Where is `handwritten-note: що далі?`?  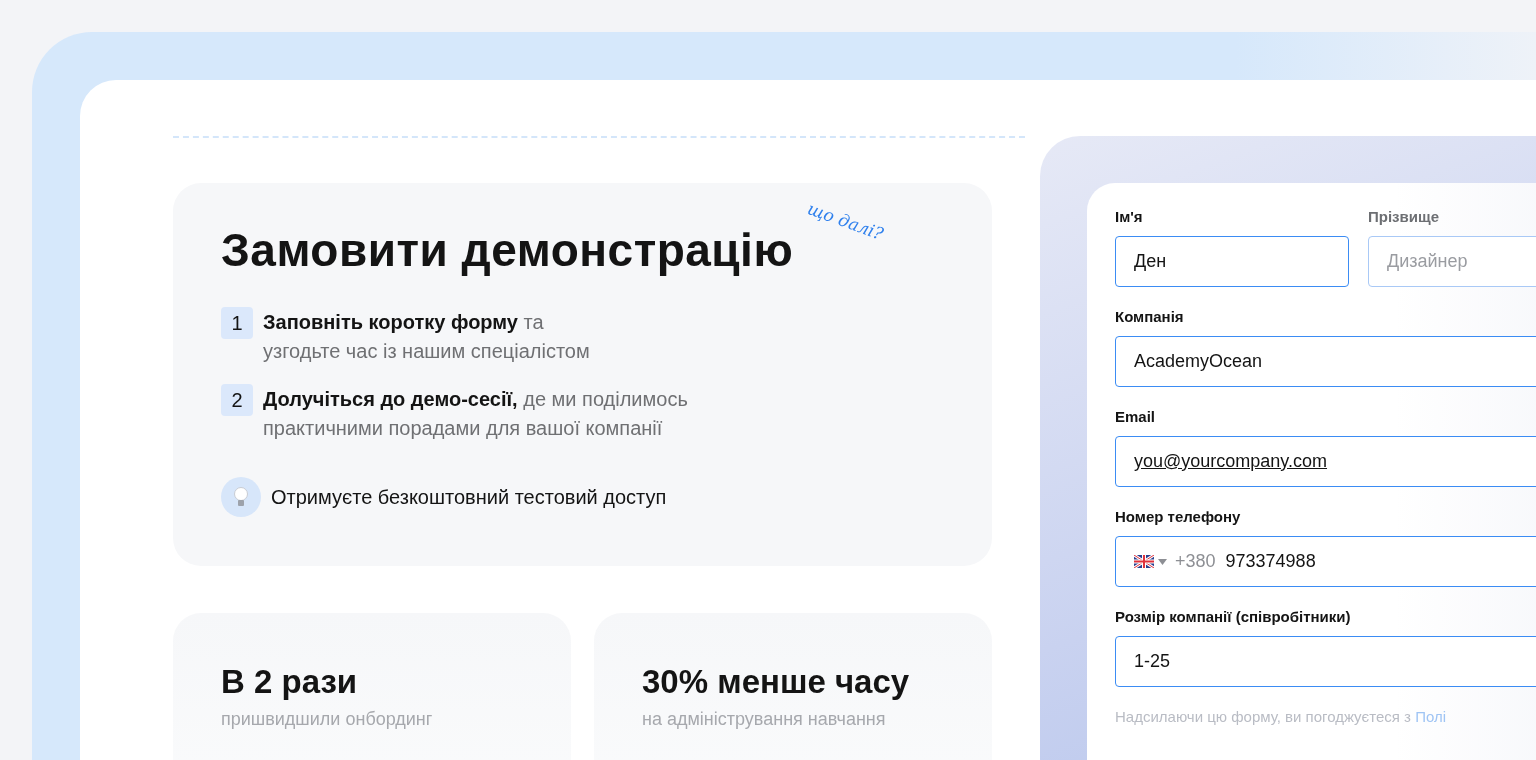
handwritten-note: що далі? is located at coordinates (846, 221).